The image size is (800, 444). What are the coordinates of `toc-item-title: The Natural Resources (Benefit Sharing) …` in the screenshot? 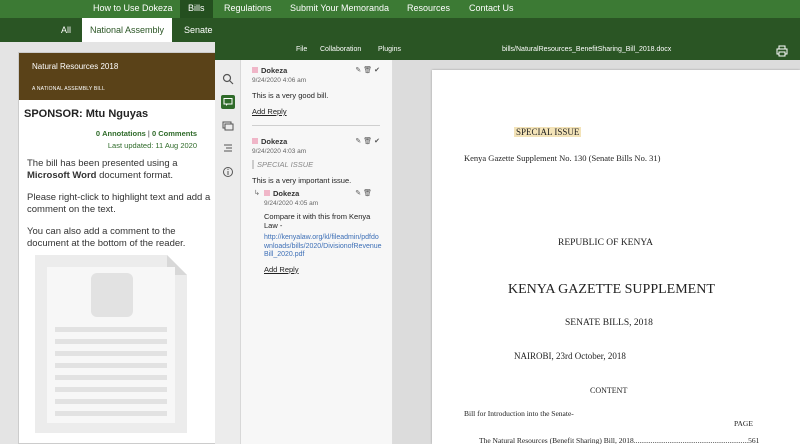 It's located at (556, 440).